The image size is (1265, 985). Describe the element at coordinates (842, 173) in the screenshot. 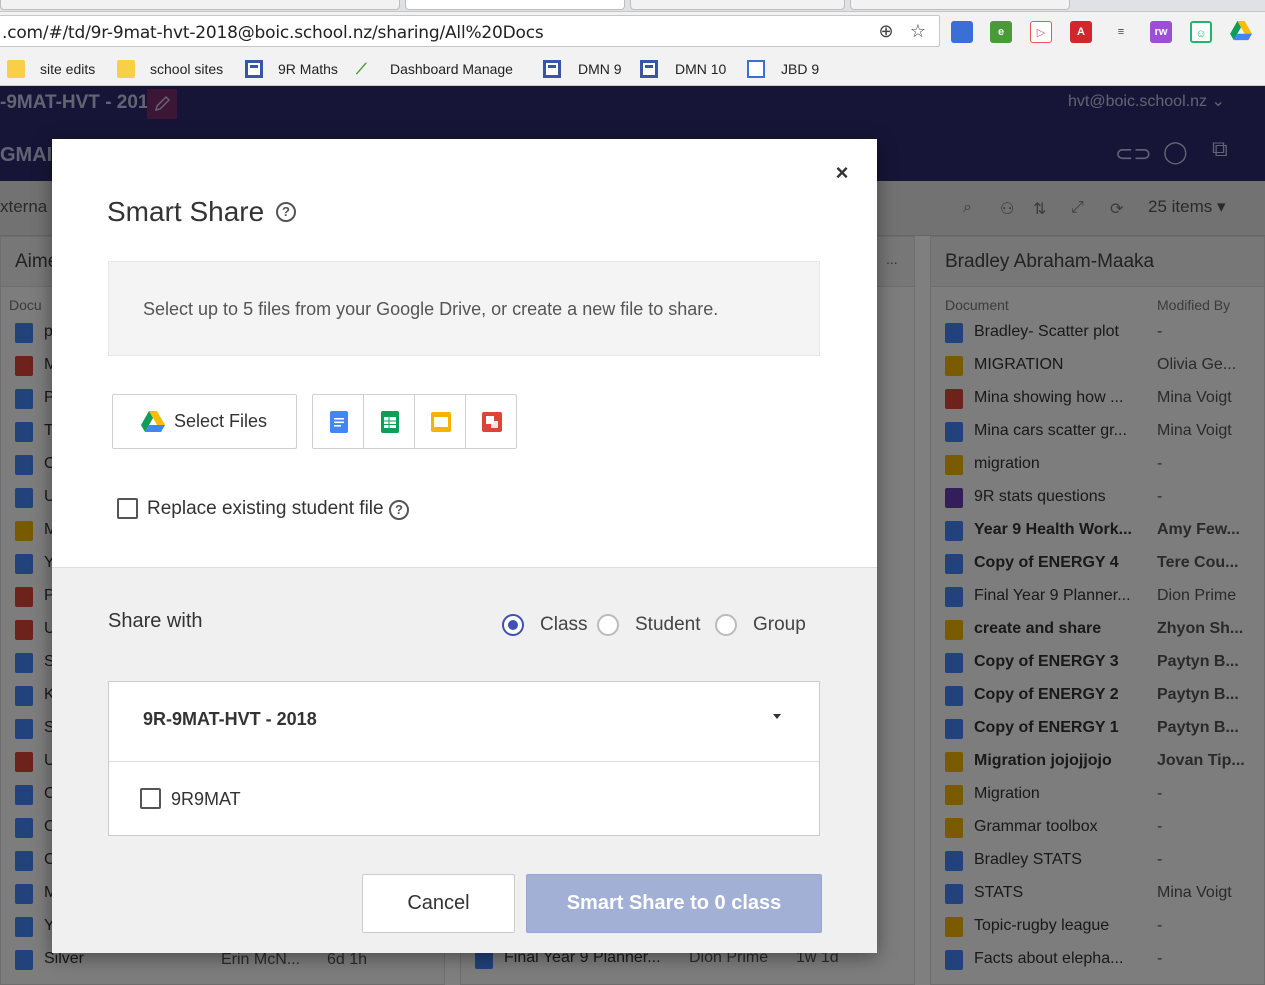

I see `close-icon: ×` at that location.